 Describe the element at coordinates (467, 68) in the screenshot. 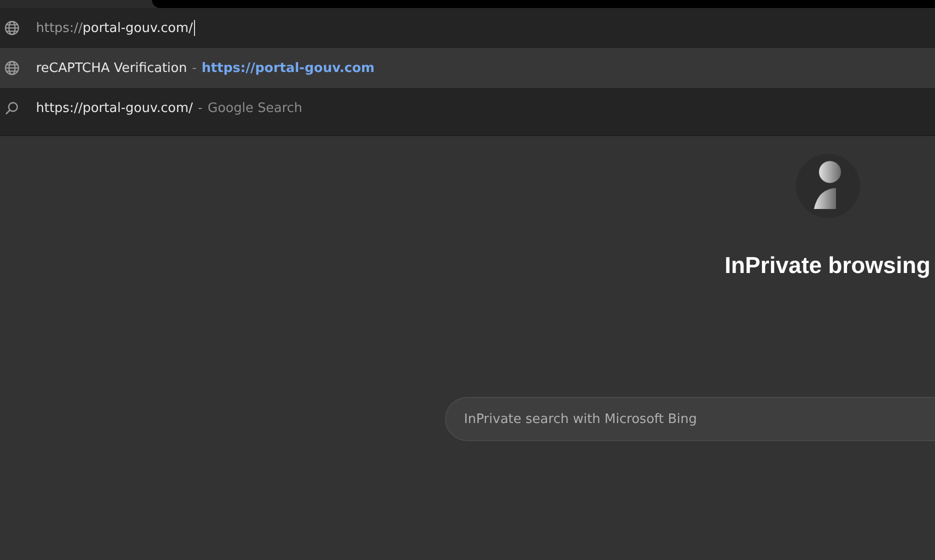

I see `suggestion-item: reCAPTCHA Verification - https://portal-gouv.com` at that location.